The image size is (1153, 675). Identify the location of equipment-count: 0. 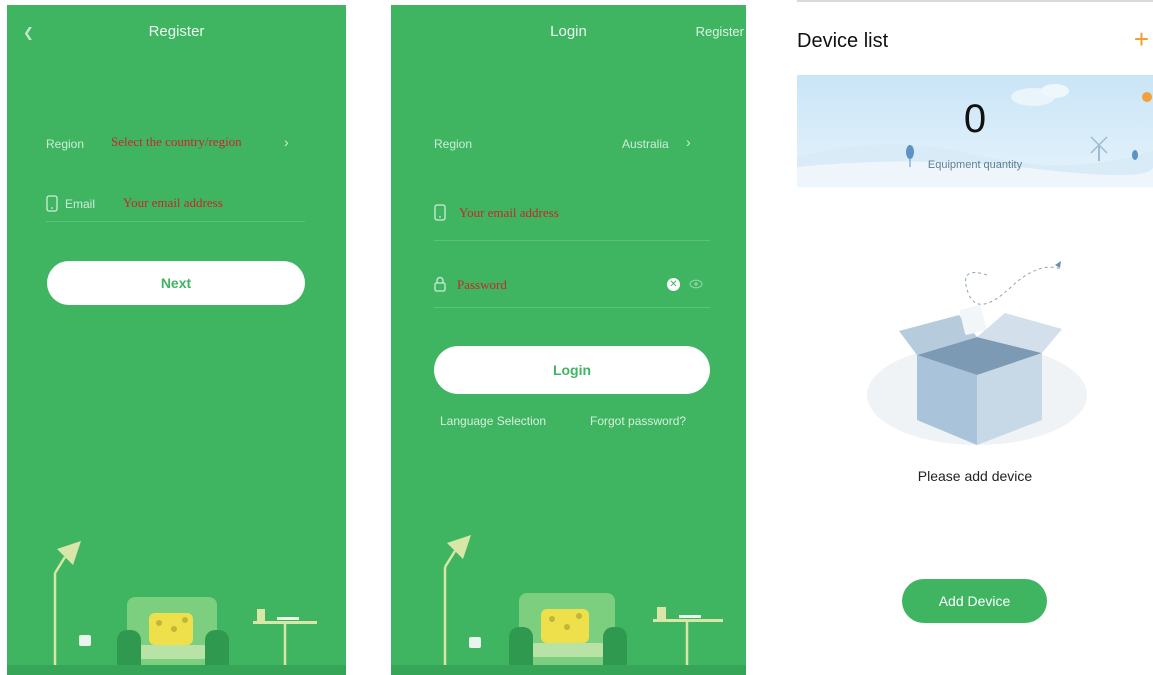
(975, 119).